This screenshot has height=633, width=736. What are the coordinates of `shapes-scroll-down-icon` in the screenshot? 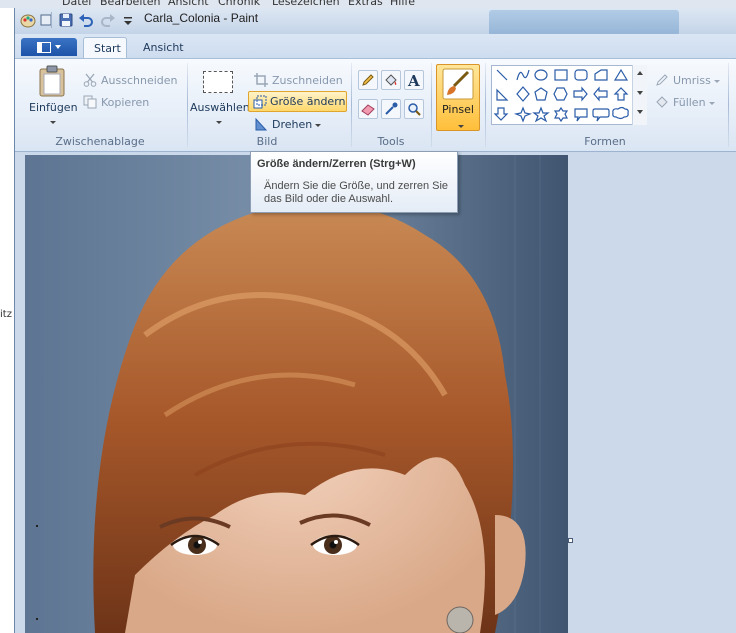 It's located at (640, 93).